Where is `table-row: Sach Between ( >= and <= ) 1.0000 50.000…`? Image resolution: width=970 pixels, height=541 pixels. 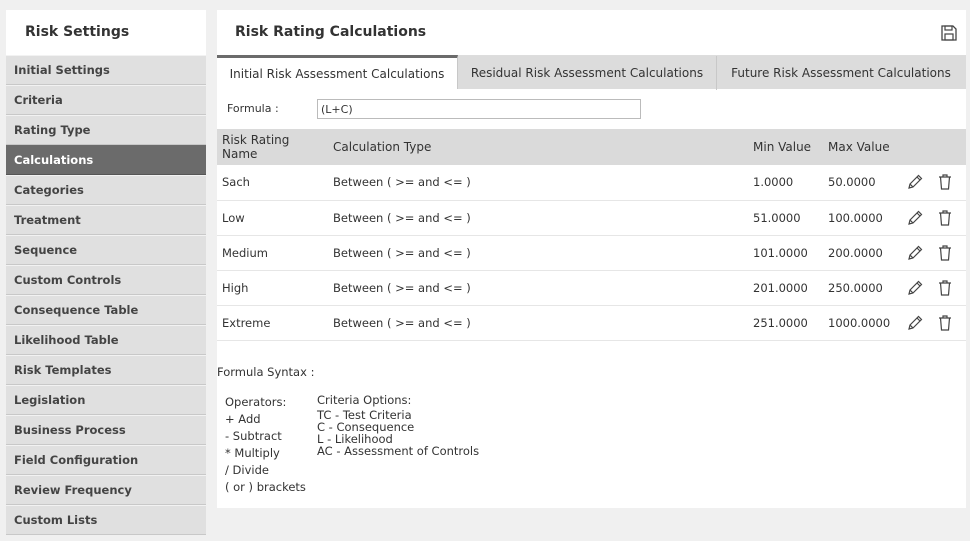 table-row: Sach Between ( >= and <= ) 1.0000 50.000… is located at coordinates (591, 182).